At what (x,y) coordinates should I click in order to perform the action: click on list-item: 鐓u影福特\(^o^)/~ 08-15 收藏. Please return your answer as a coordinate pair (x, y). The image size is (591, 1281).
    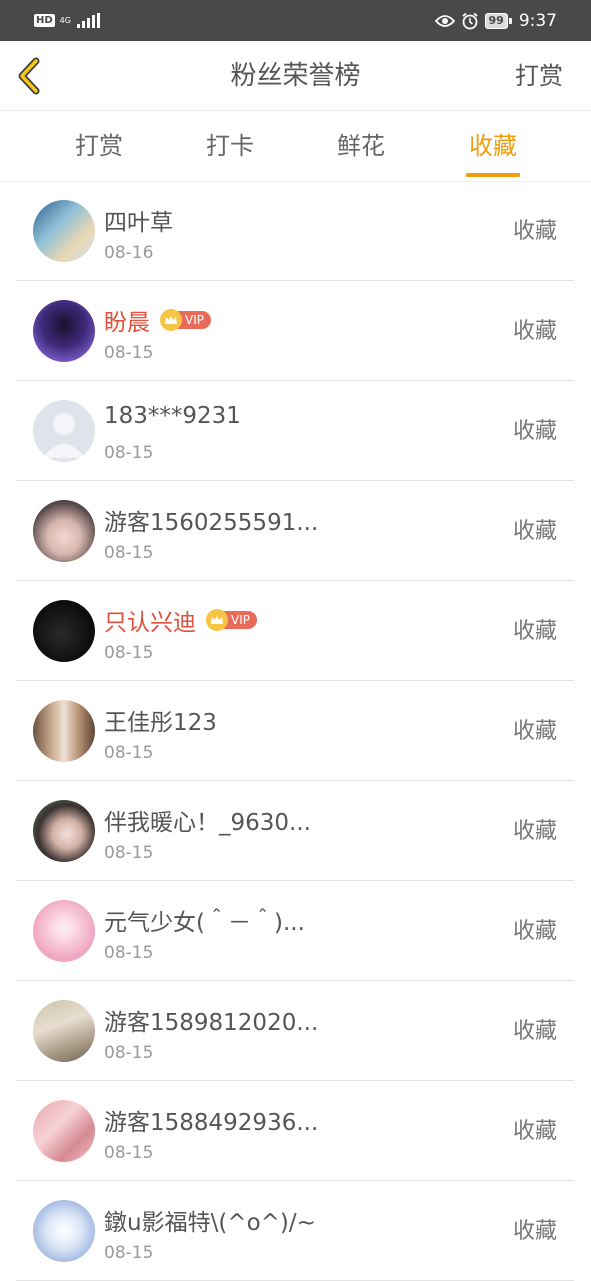
    Looking at the image, I should click on (295, 1231).